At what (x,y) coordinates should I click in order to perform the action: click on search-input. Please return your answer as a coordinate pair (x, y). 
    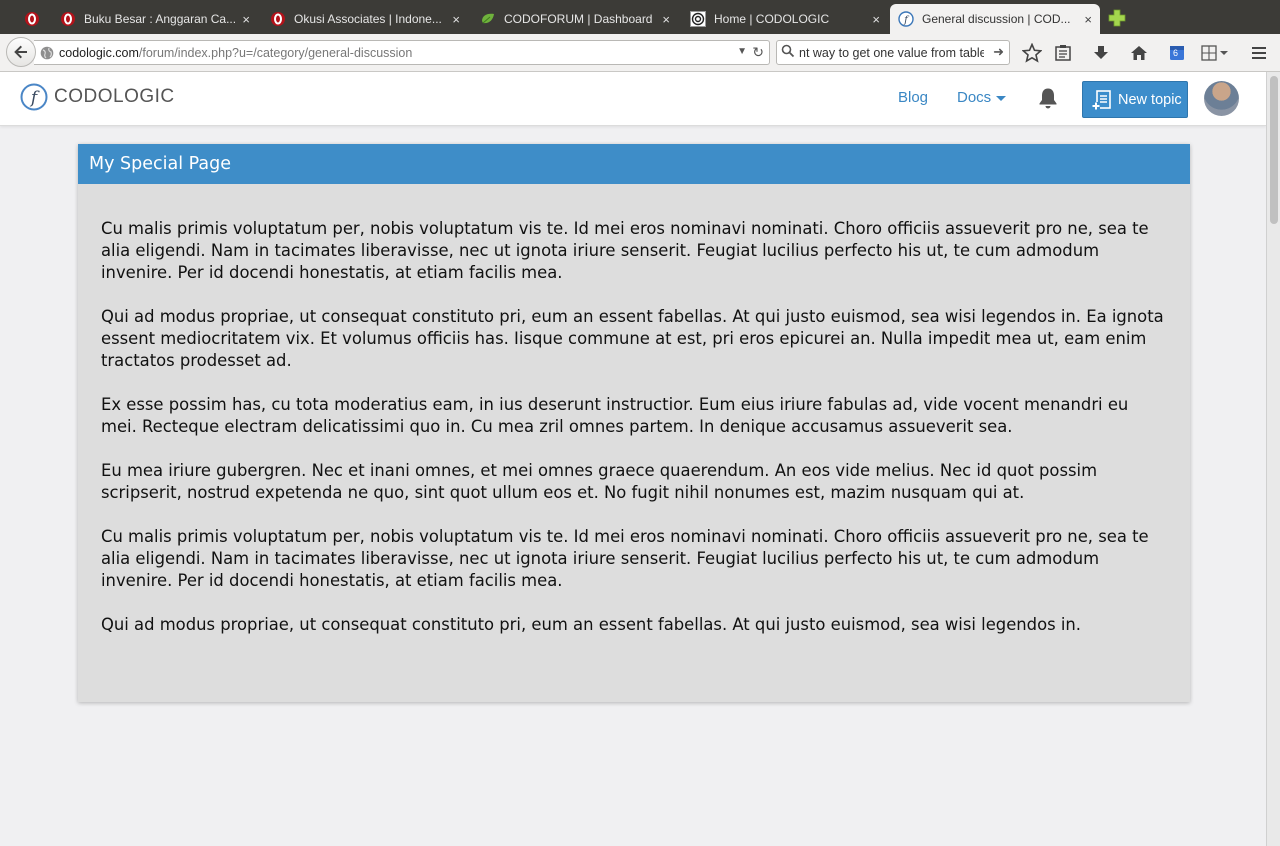
    Looking at the image, I should click on (891, 52).